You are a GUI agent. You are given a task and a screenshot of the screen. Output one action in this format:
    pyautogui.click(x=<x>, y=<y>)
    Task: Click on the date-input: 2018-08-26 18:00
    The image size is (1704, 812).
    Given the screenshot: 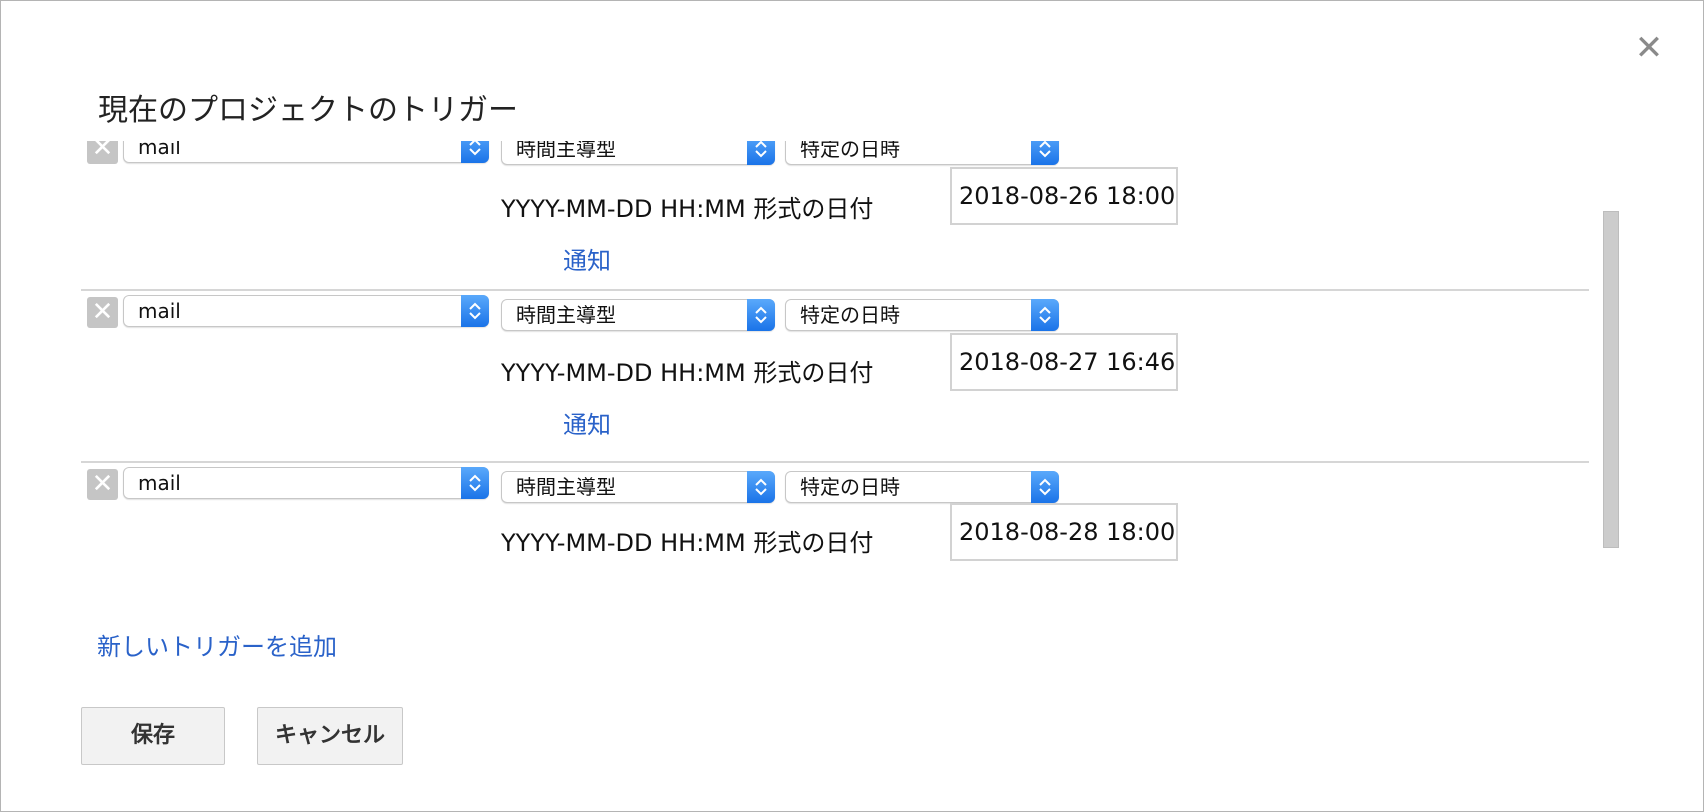 What is the action you would take?
    pyautogui.click(x=1064, y=196)
    